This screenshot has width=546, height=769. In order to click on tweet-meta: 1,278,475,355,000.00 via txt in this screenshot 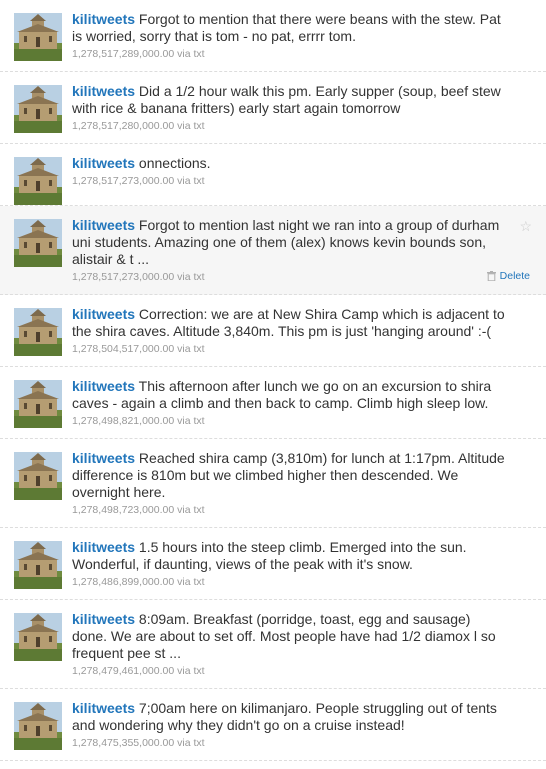, I will do `click(289, 743)`.